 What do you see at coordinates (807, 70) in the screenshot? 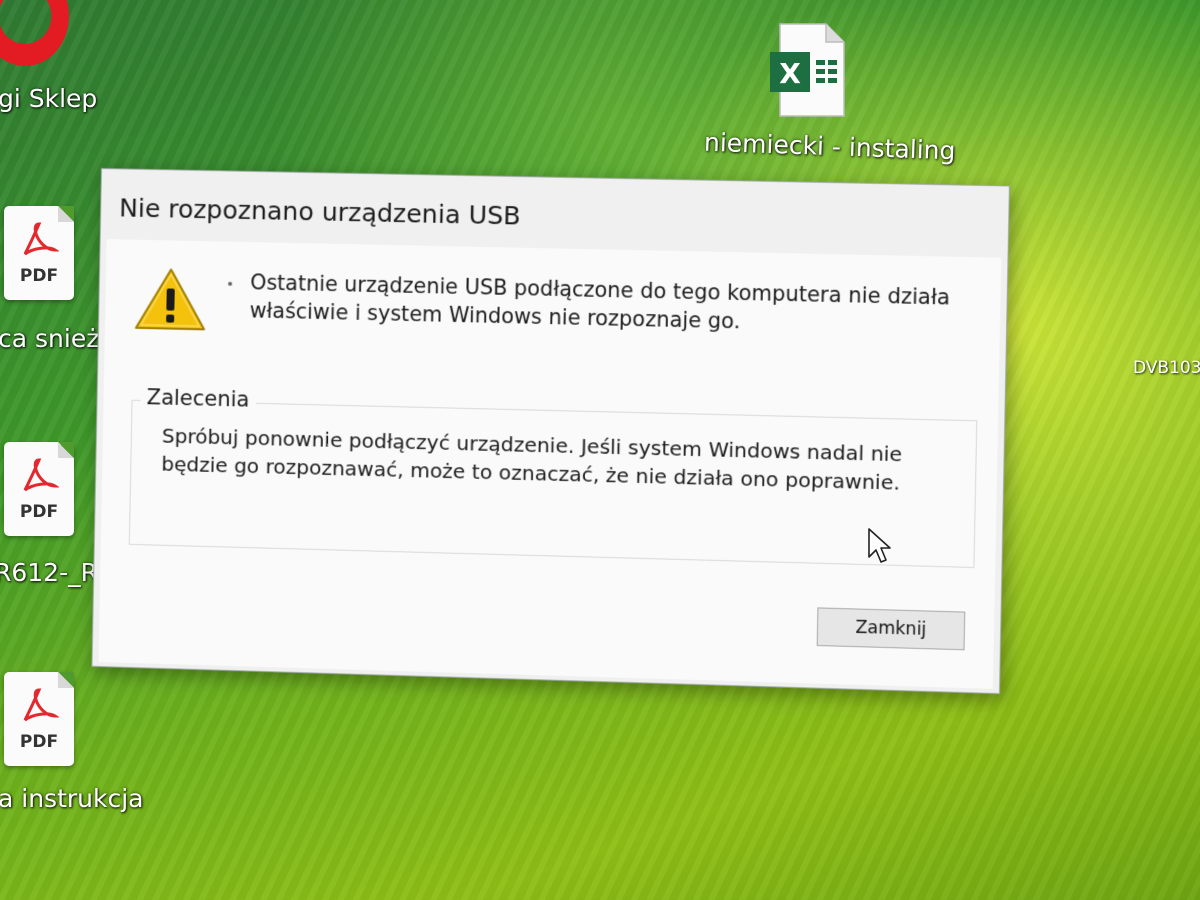
I see `excel-file-icon: X` at bounding box center [807, 70].